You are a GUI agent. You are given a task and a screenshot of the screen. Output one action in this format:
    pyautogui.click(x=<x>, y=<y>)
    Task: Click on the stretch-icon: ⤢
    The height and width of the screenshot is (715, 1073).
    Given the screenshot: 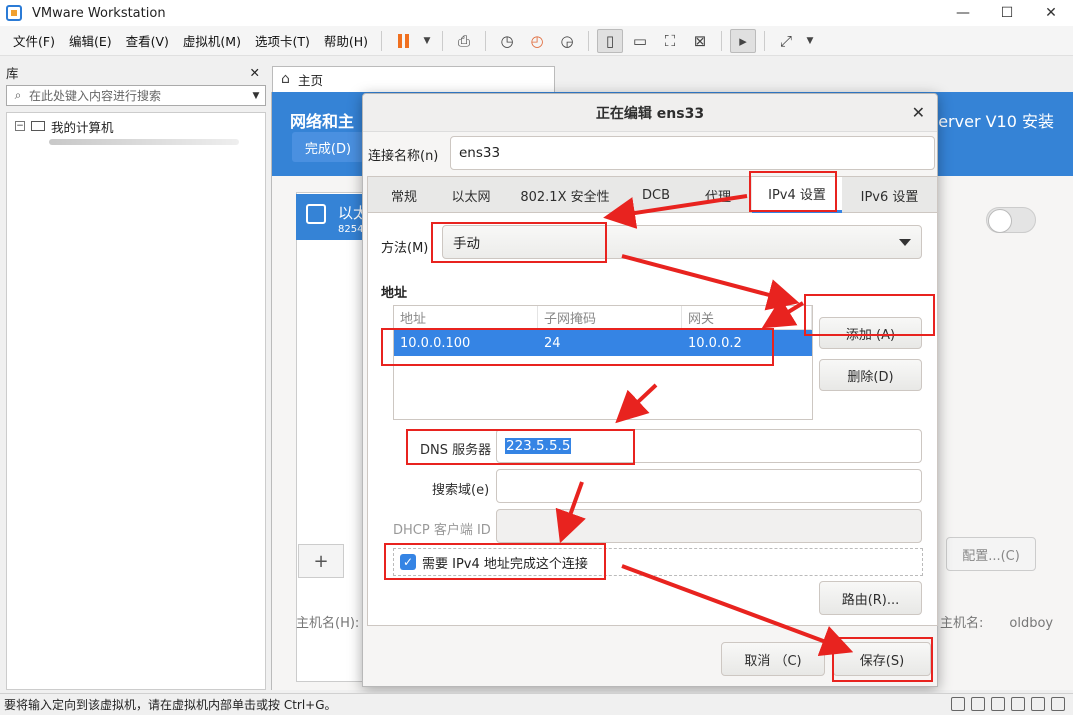 What is the action you would take?
    pyautogui.click(x=786, y=41)
    